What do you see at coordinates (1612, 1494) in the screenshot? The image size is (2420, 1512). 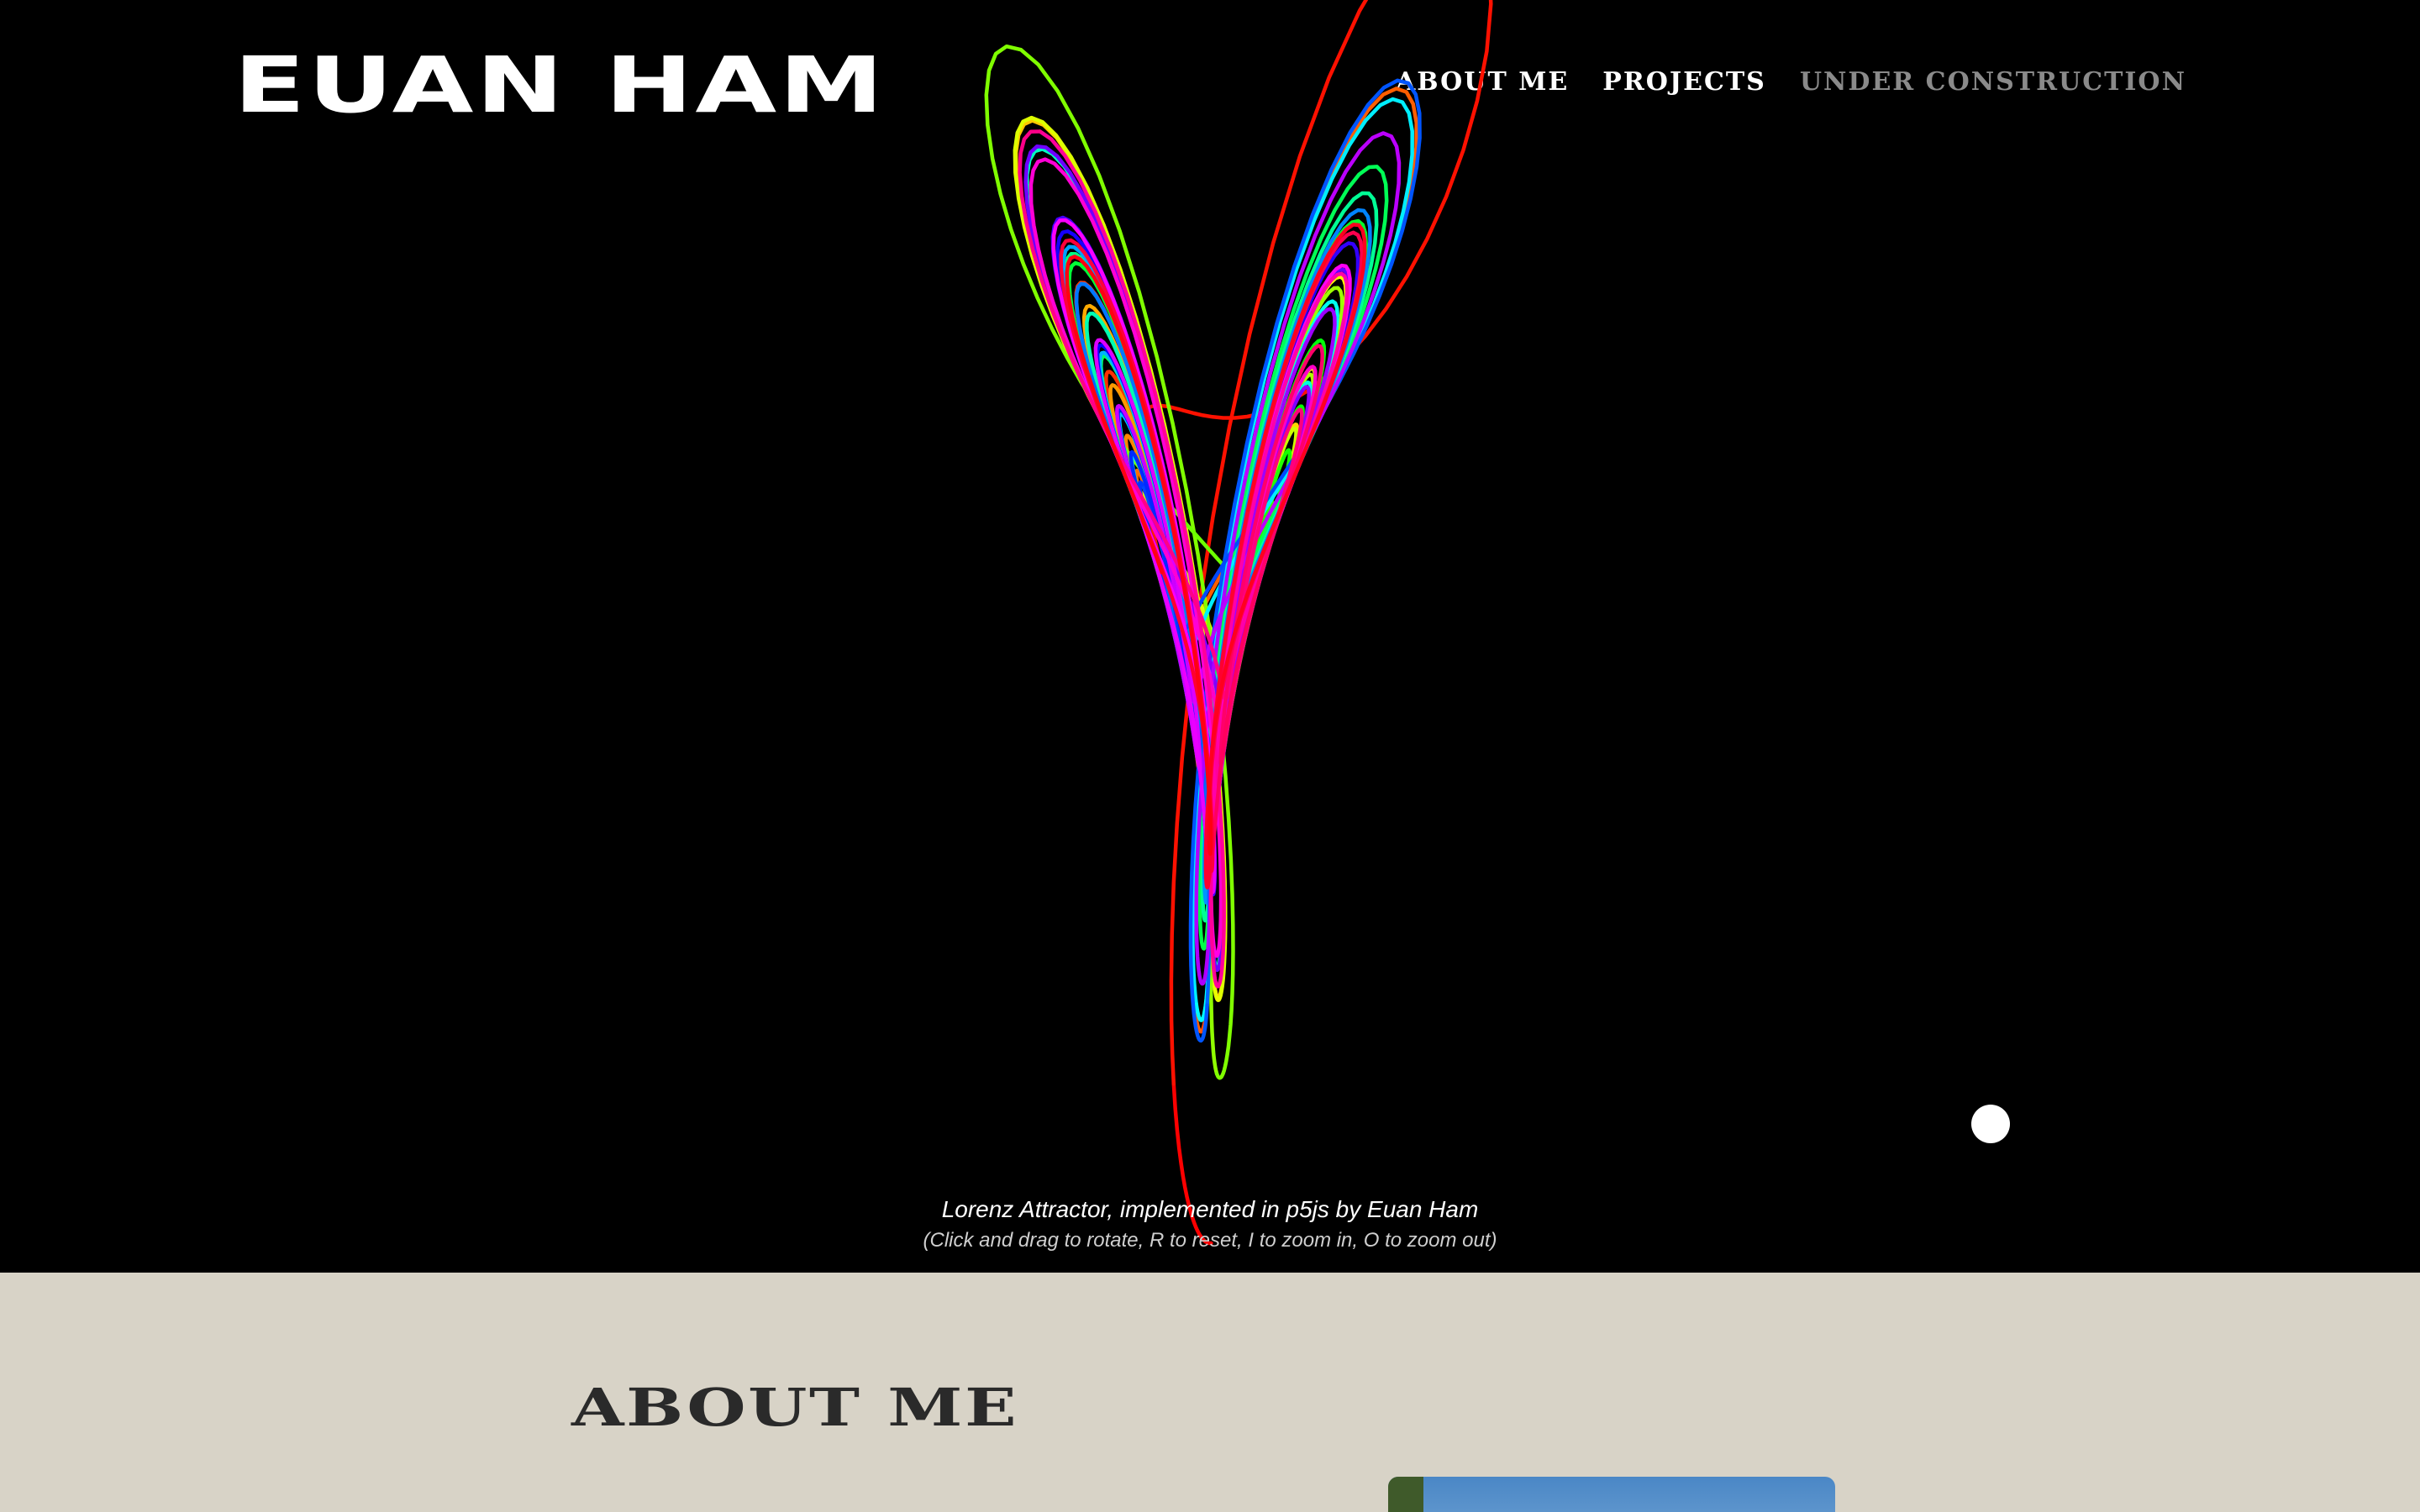 I see `profile-photo` at bounding box center [1612, 1494].